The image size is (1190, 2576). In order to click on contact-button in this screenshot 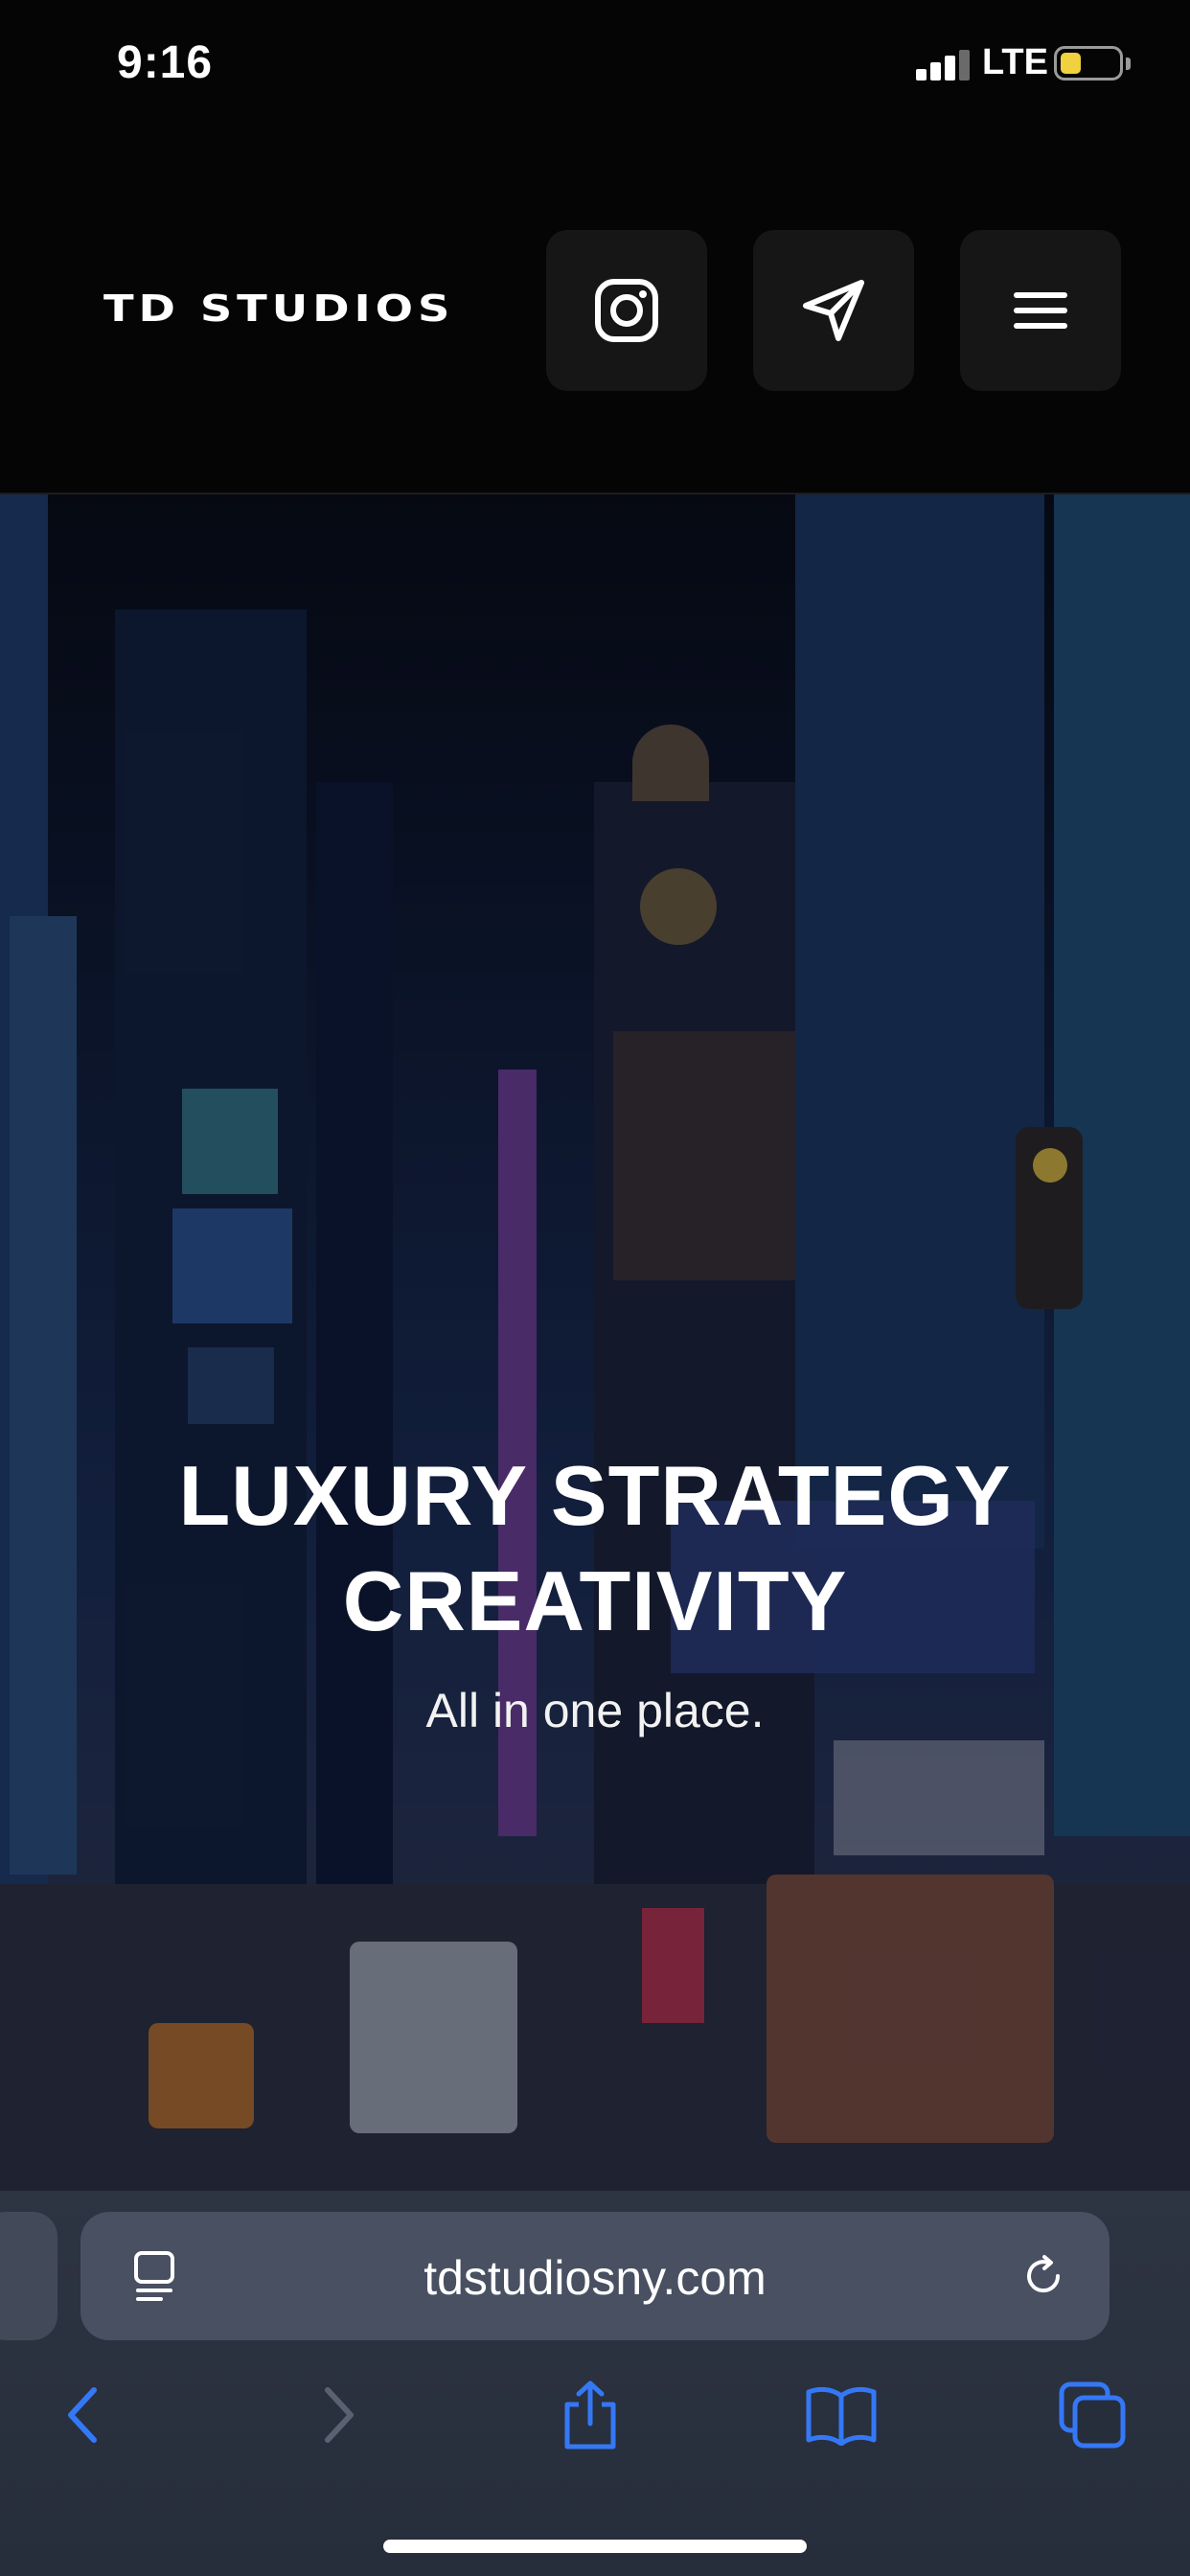, I will do `click(834, 310)`.